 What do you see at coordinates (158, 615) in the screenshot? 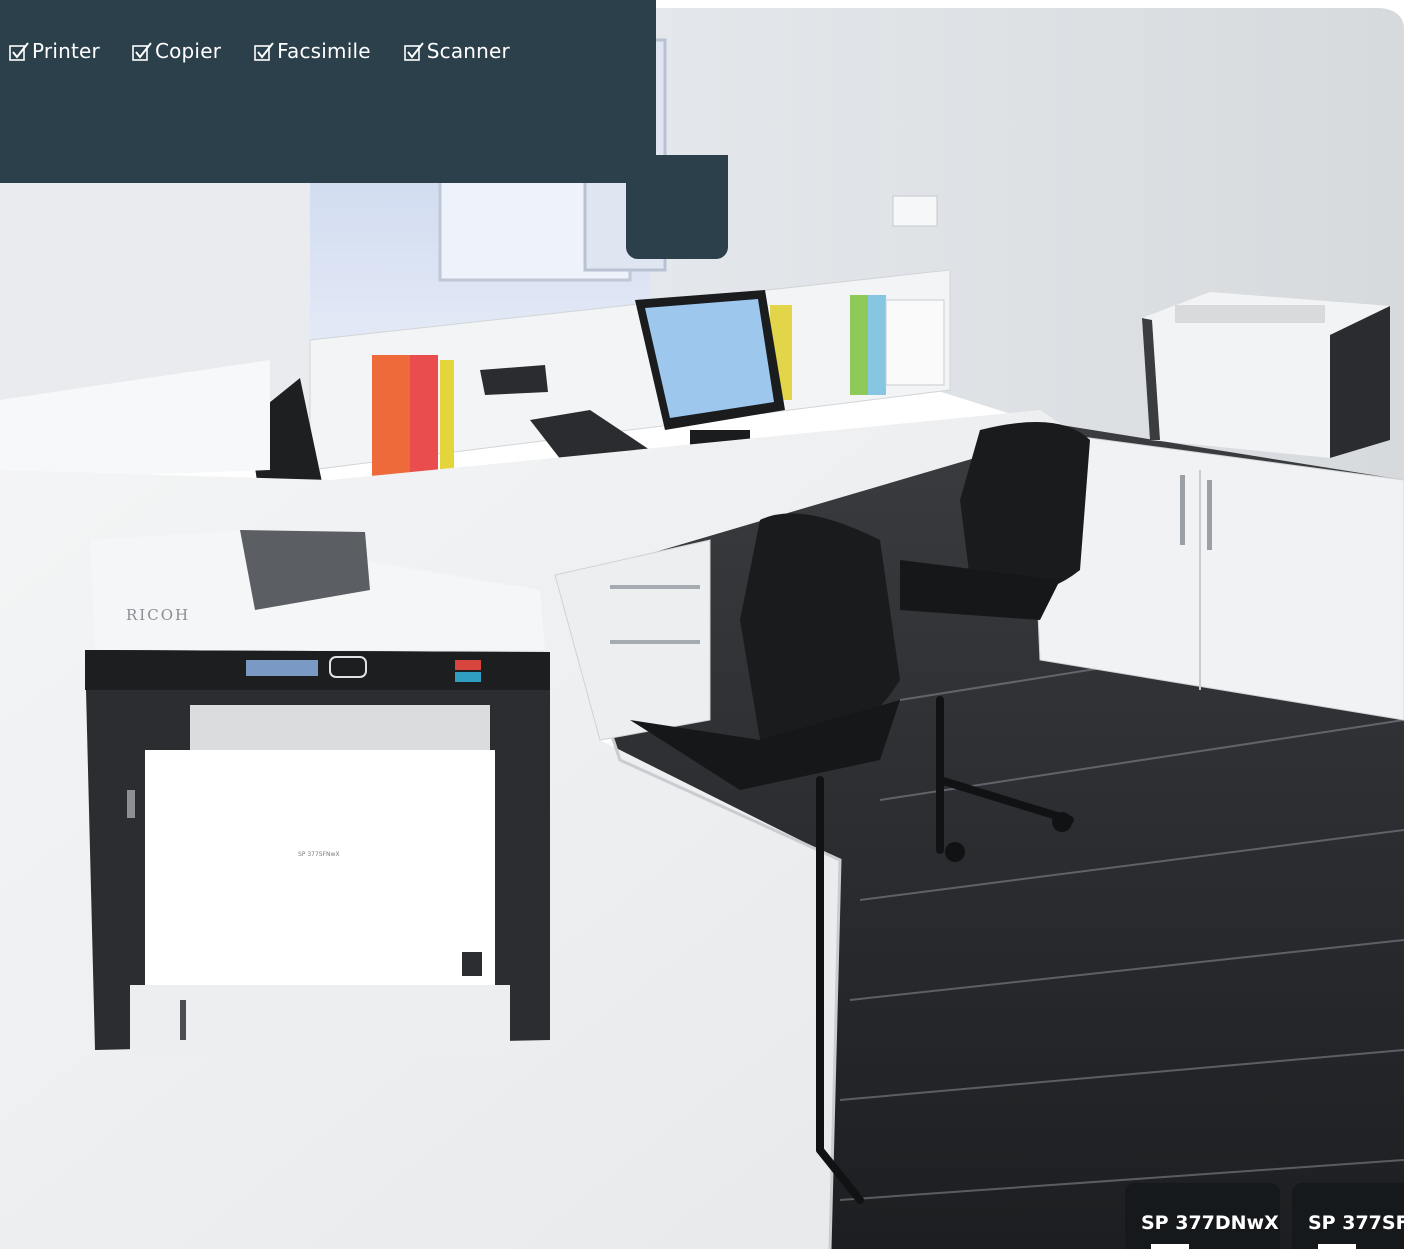
I see `device-brand-label: RICOH` at bounding box center [158, 615].